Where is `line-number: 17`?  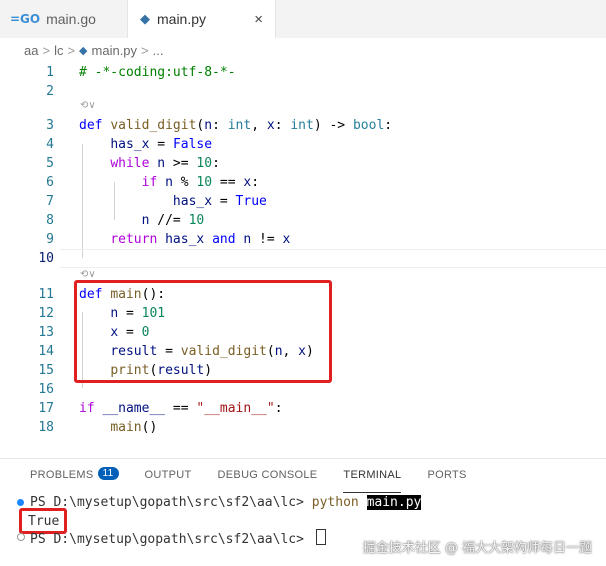 line-number: 17 is located at coordinates (46, 408).